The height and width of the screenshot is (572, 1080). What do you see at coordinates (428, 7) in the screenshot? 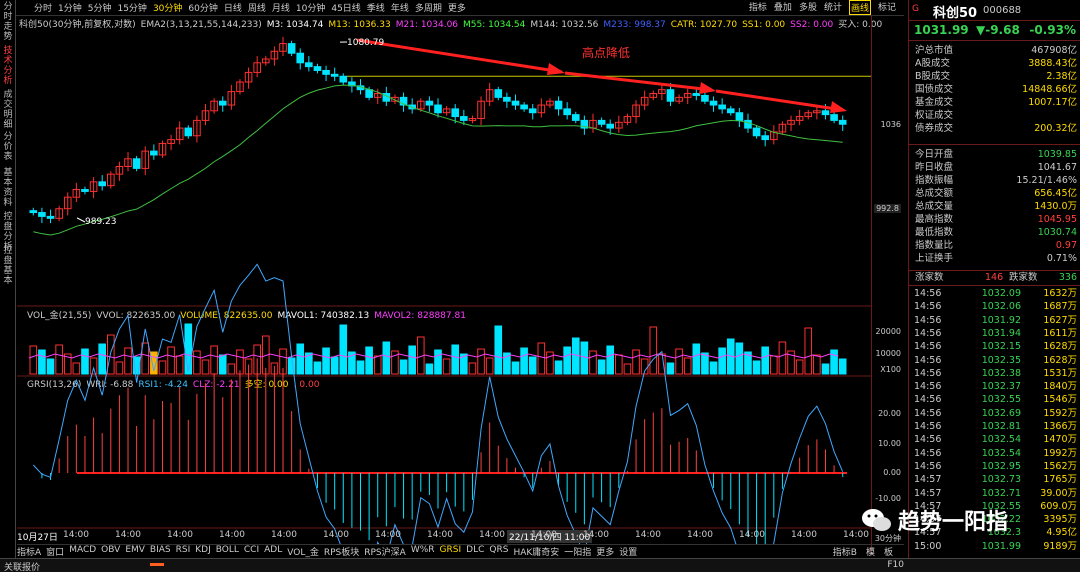
I see `period-tab-13: 多周期` at bounding box center [428, 7].